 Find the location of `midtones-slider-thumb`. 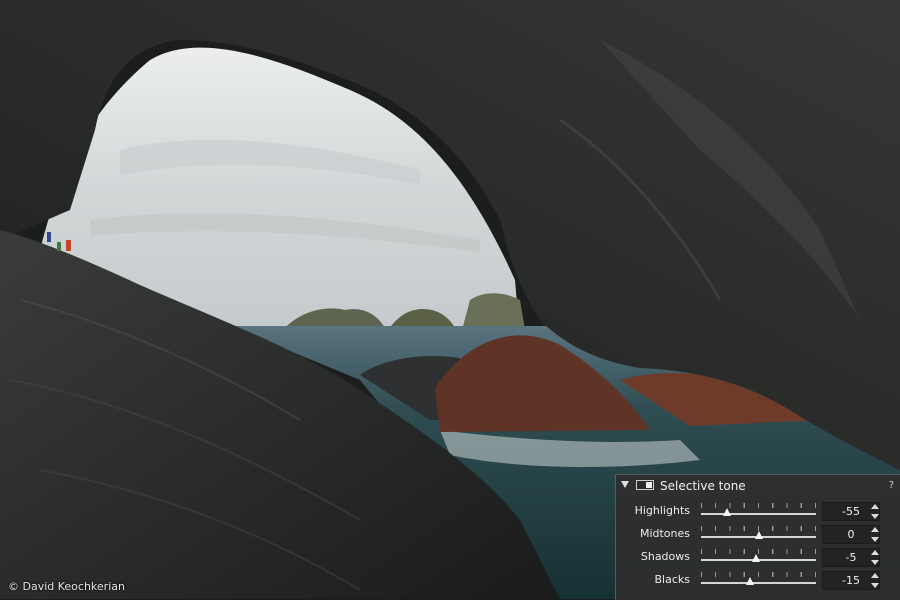

midtones-slider-thumb is located at coordinates (758, 535).